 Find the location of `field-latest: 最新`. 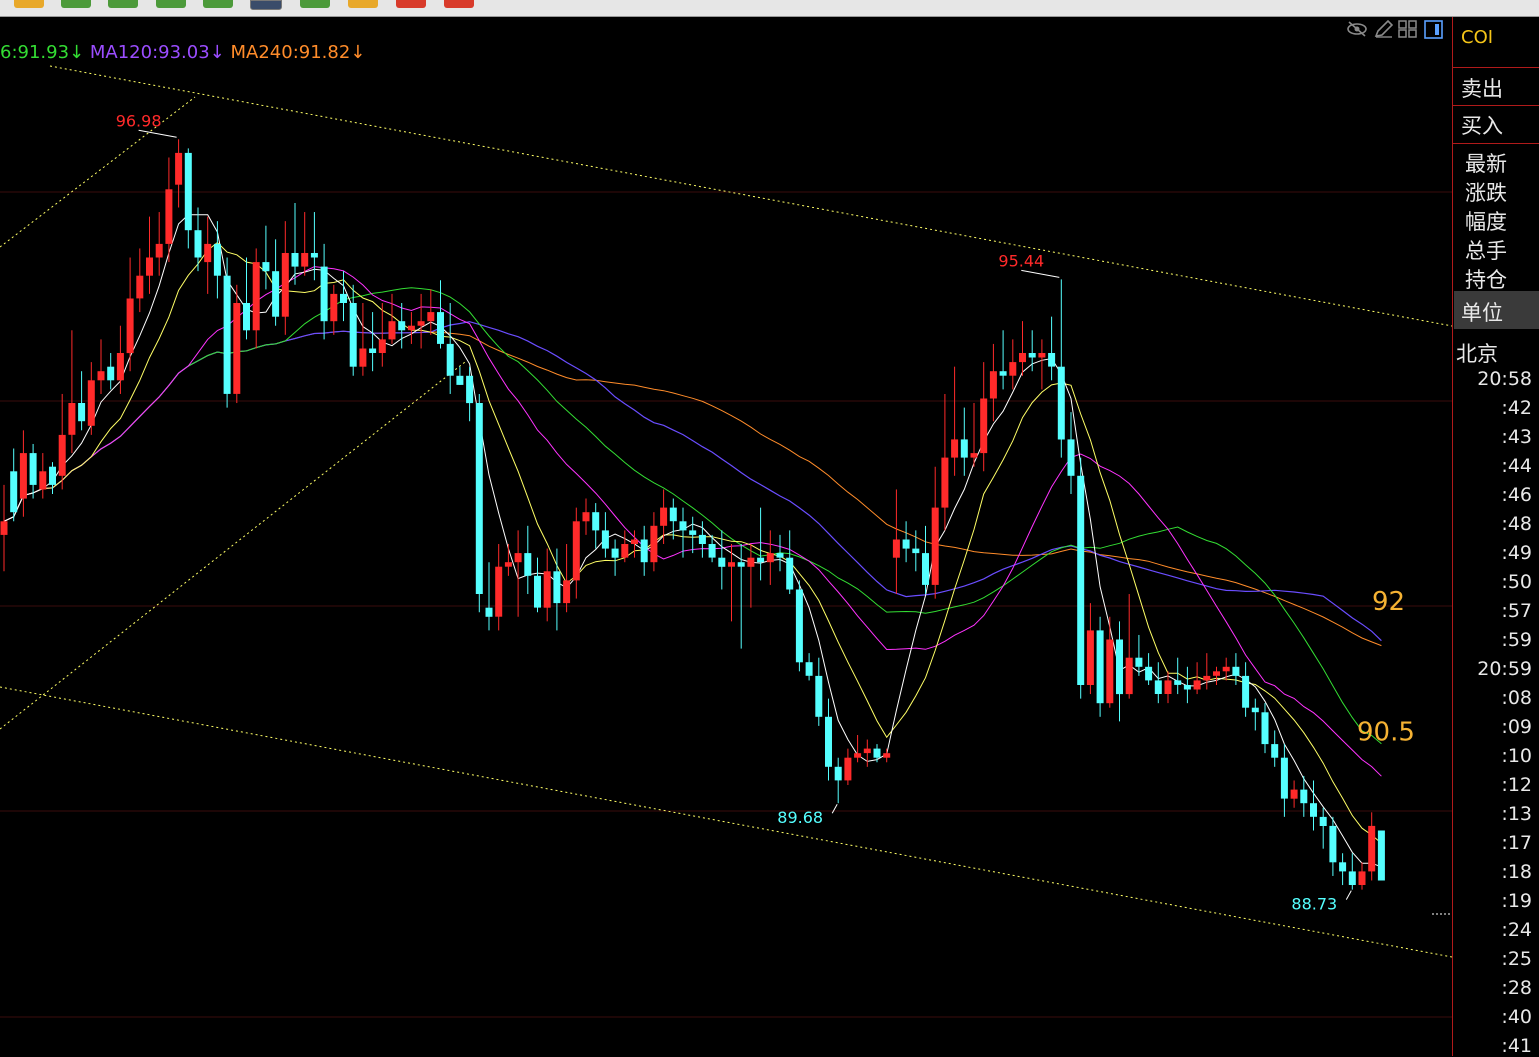

field-latest: 最新 is located at coordinates (1486, 164).